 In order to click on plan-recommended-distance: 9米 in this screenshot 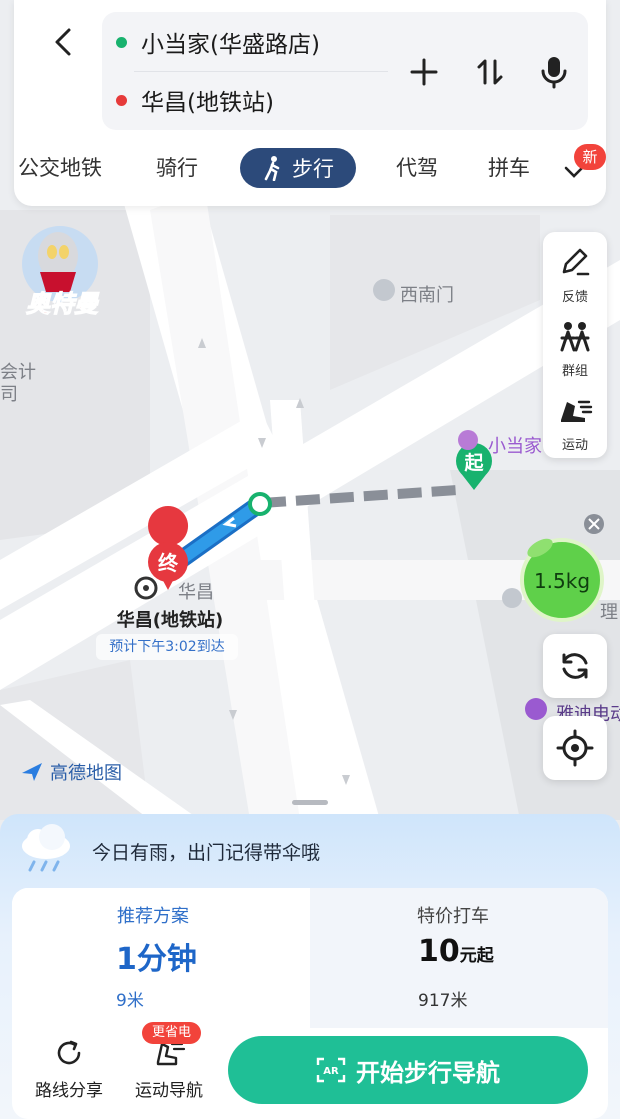, I will do `click(130, 1001)`.